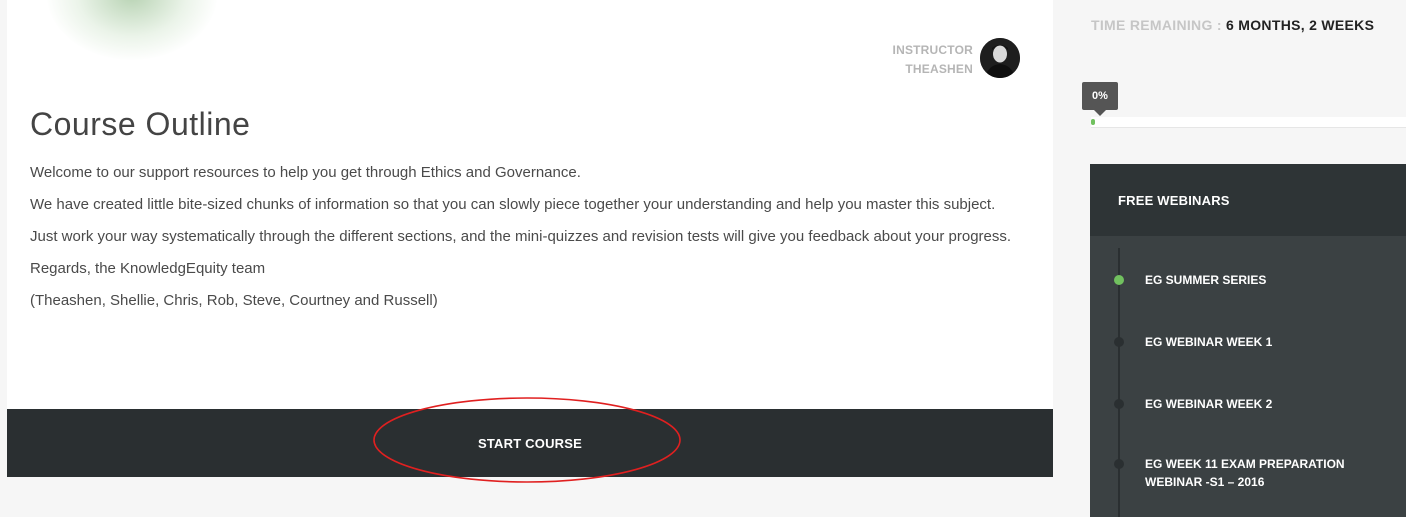 The height and width of the screenshot is (517, 1406). What do you see at coordinates (1209, 404) in the screenshot?
I see `webinar-label: EG WEBINAR WEEK 2` at bounding box center [1209, 404].